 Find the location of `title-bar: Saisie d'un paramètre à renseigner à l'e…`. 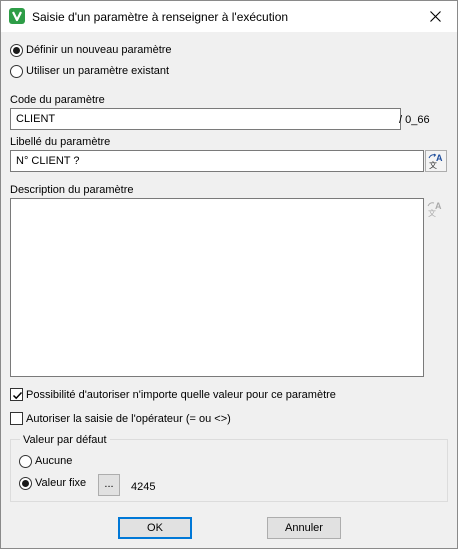

title-bar: Saisie d'un paramètre à renseigner à l'e… is located at coordinates (229, 16).